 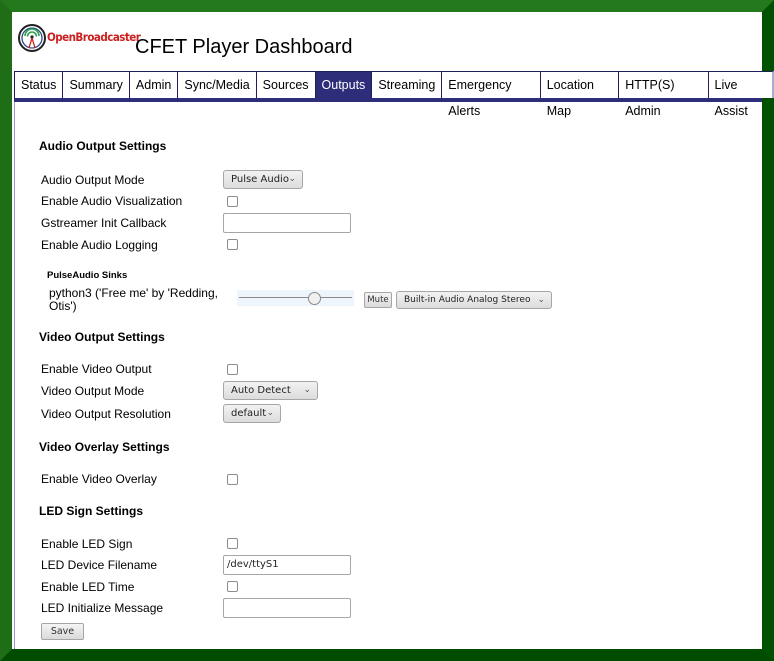 I want to click on gstreamer-callback-label: Gstreamer Init Callback, so click(x=104, y=223).